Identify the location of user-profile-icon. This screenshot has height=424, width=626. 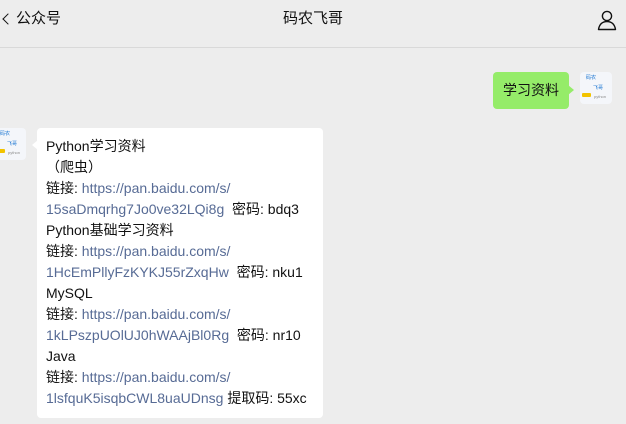
(607, 20).